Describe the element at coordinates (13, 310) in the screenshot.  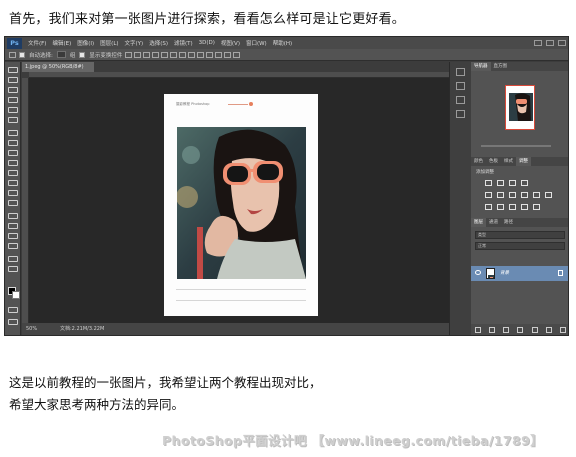
I see `quick-mask-icon` at that location.